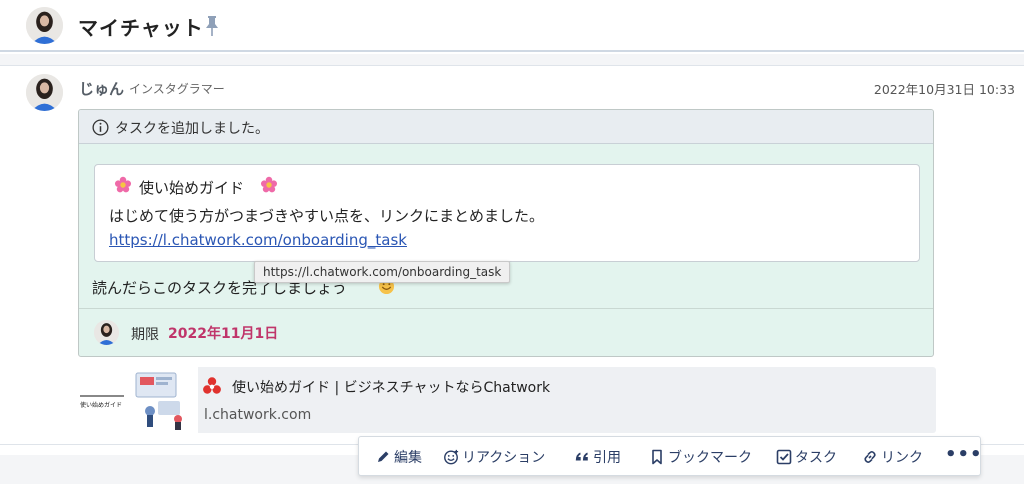  I want to click on info-icon, so click(100, 127).